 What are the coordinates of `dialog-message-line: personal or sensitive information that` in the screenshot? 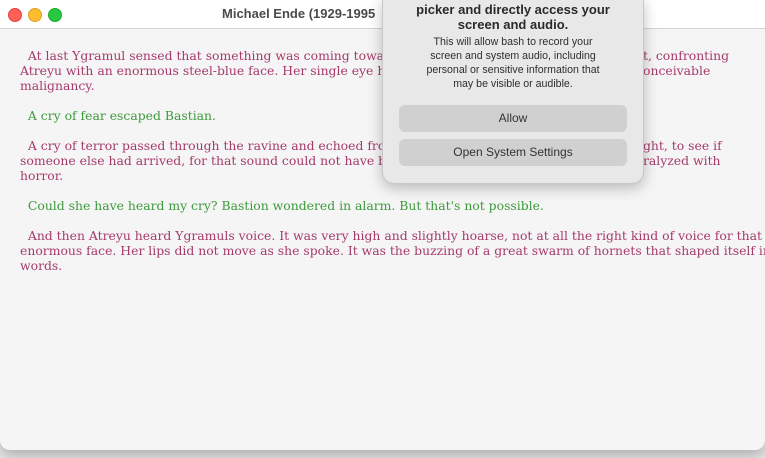 It's located at (513, 70).